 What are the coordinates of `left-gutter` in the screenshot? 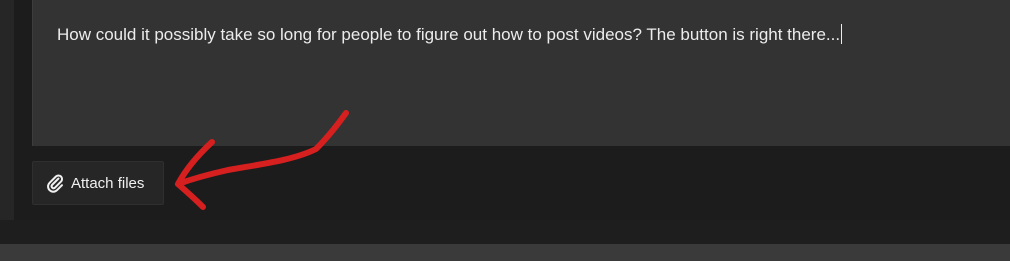 It's located at (7, 110).